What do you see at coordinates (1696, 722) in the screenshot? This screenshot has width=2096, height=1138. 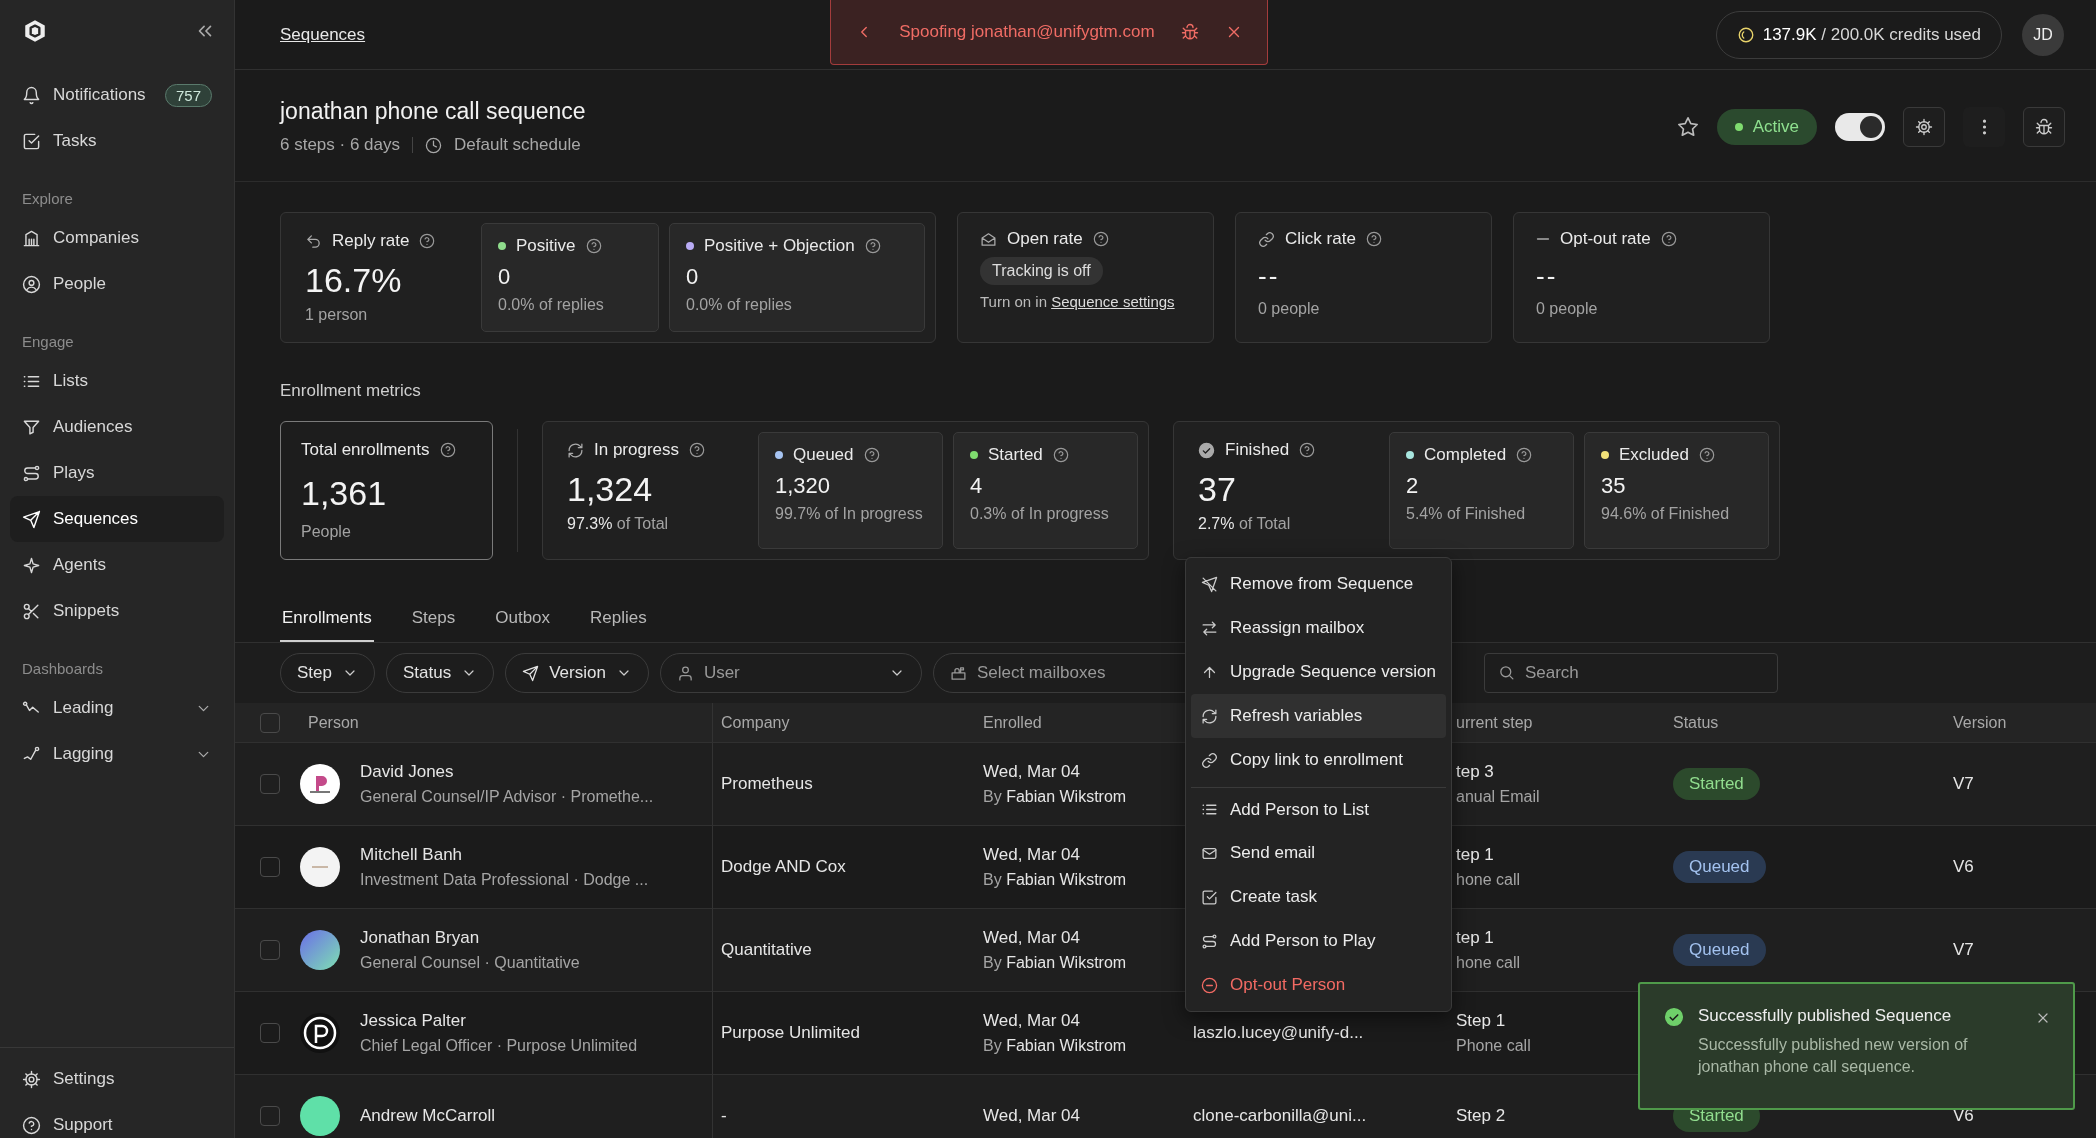 I see `column-header: Status` at bounding box center [1696, 722].